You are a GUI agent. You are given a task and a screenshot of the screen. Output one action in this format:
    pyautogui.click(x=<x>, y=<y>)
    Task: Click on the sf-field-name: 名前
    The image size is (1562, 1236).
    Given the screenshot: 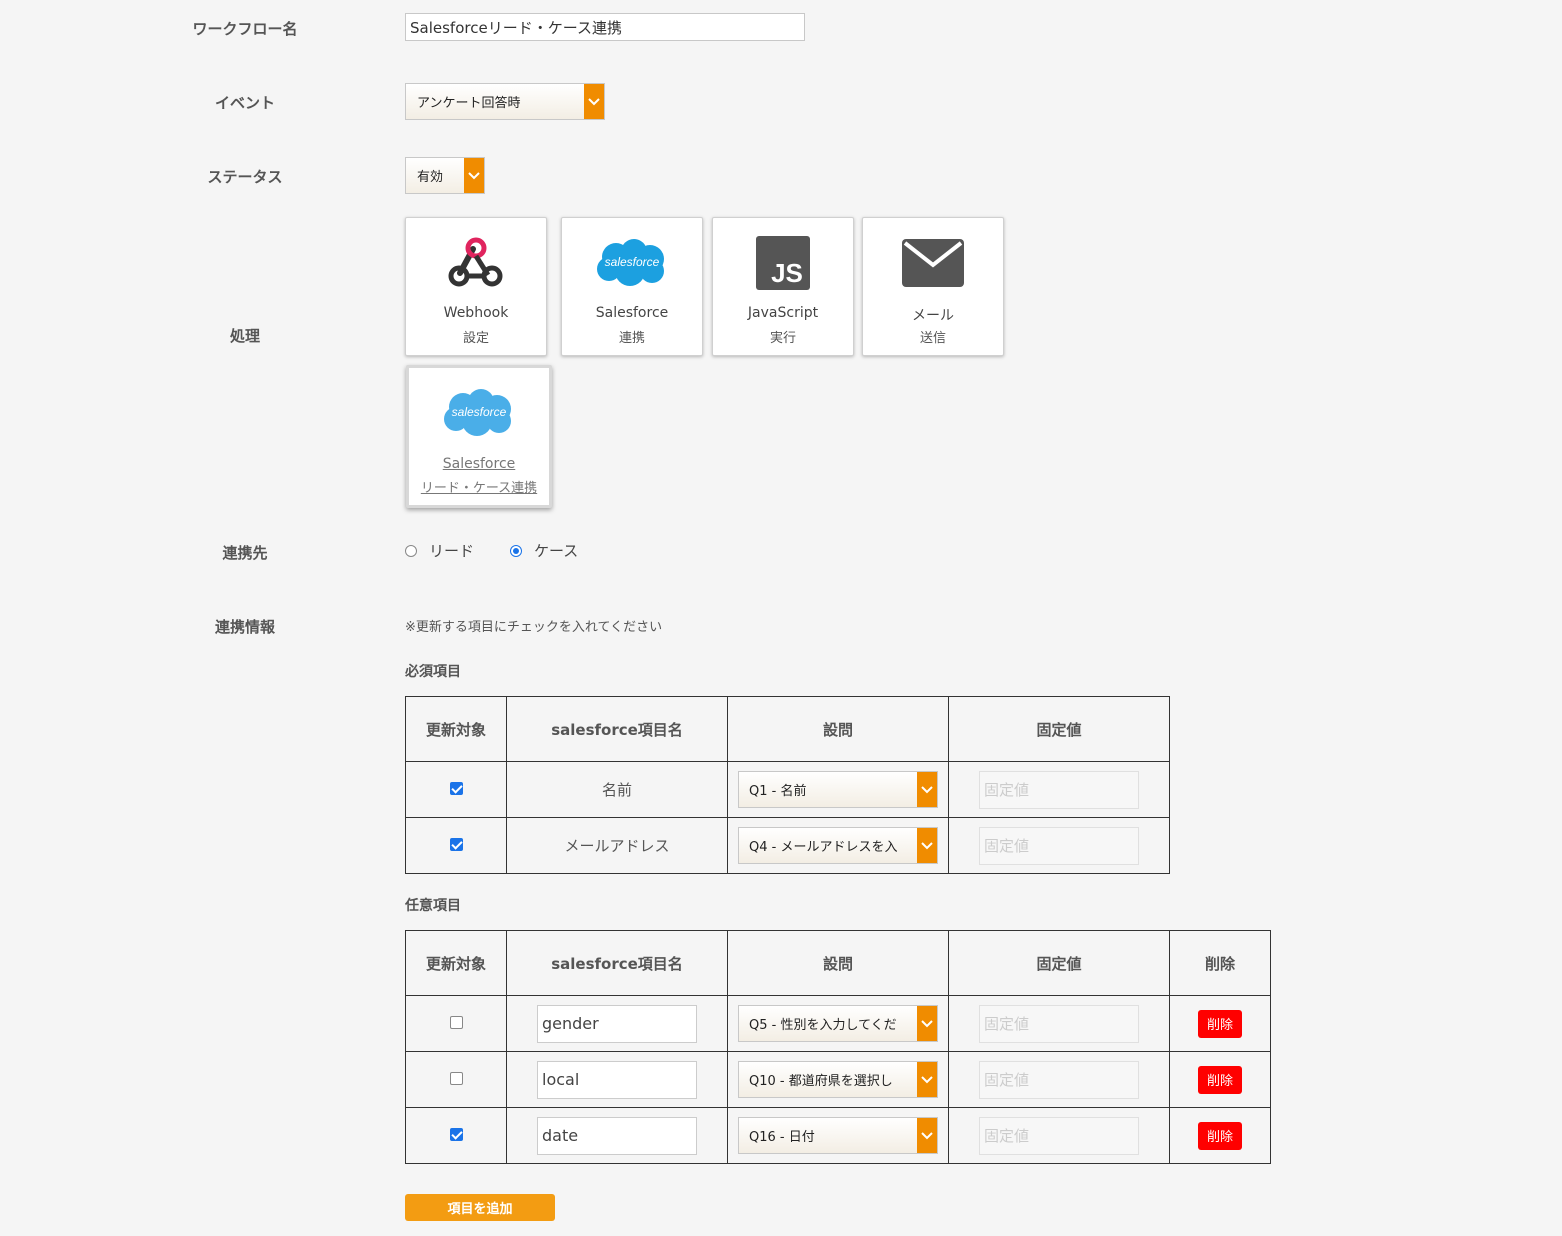 What is the action you would take?
    pyautogui.click(x=617, y=789)
    